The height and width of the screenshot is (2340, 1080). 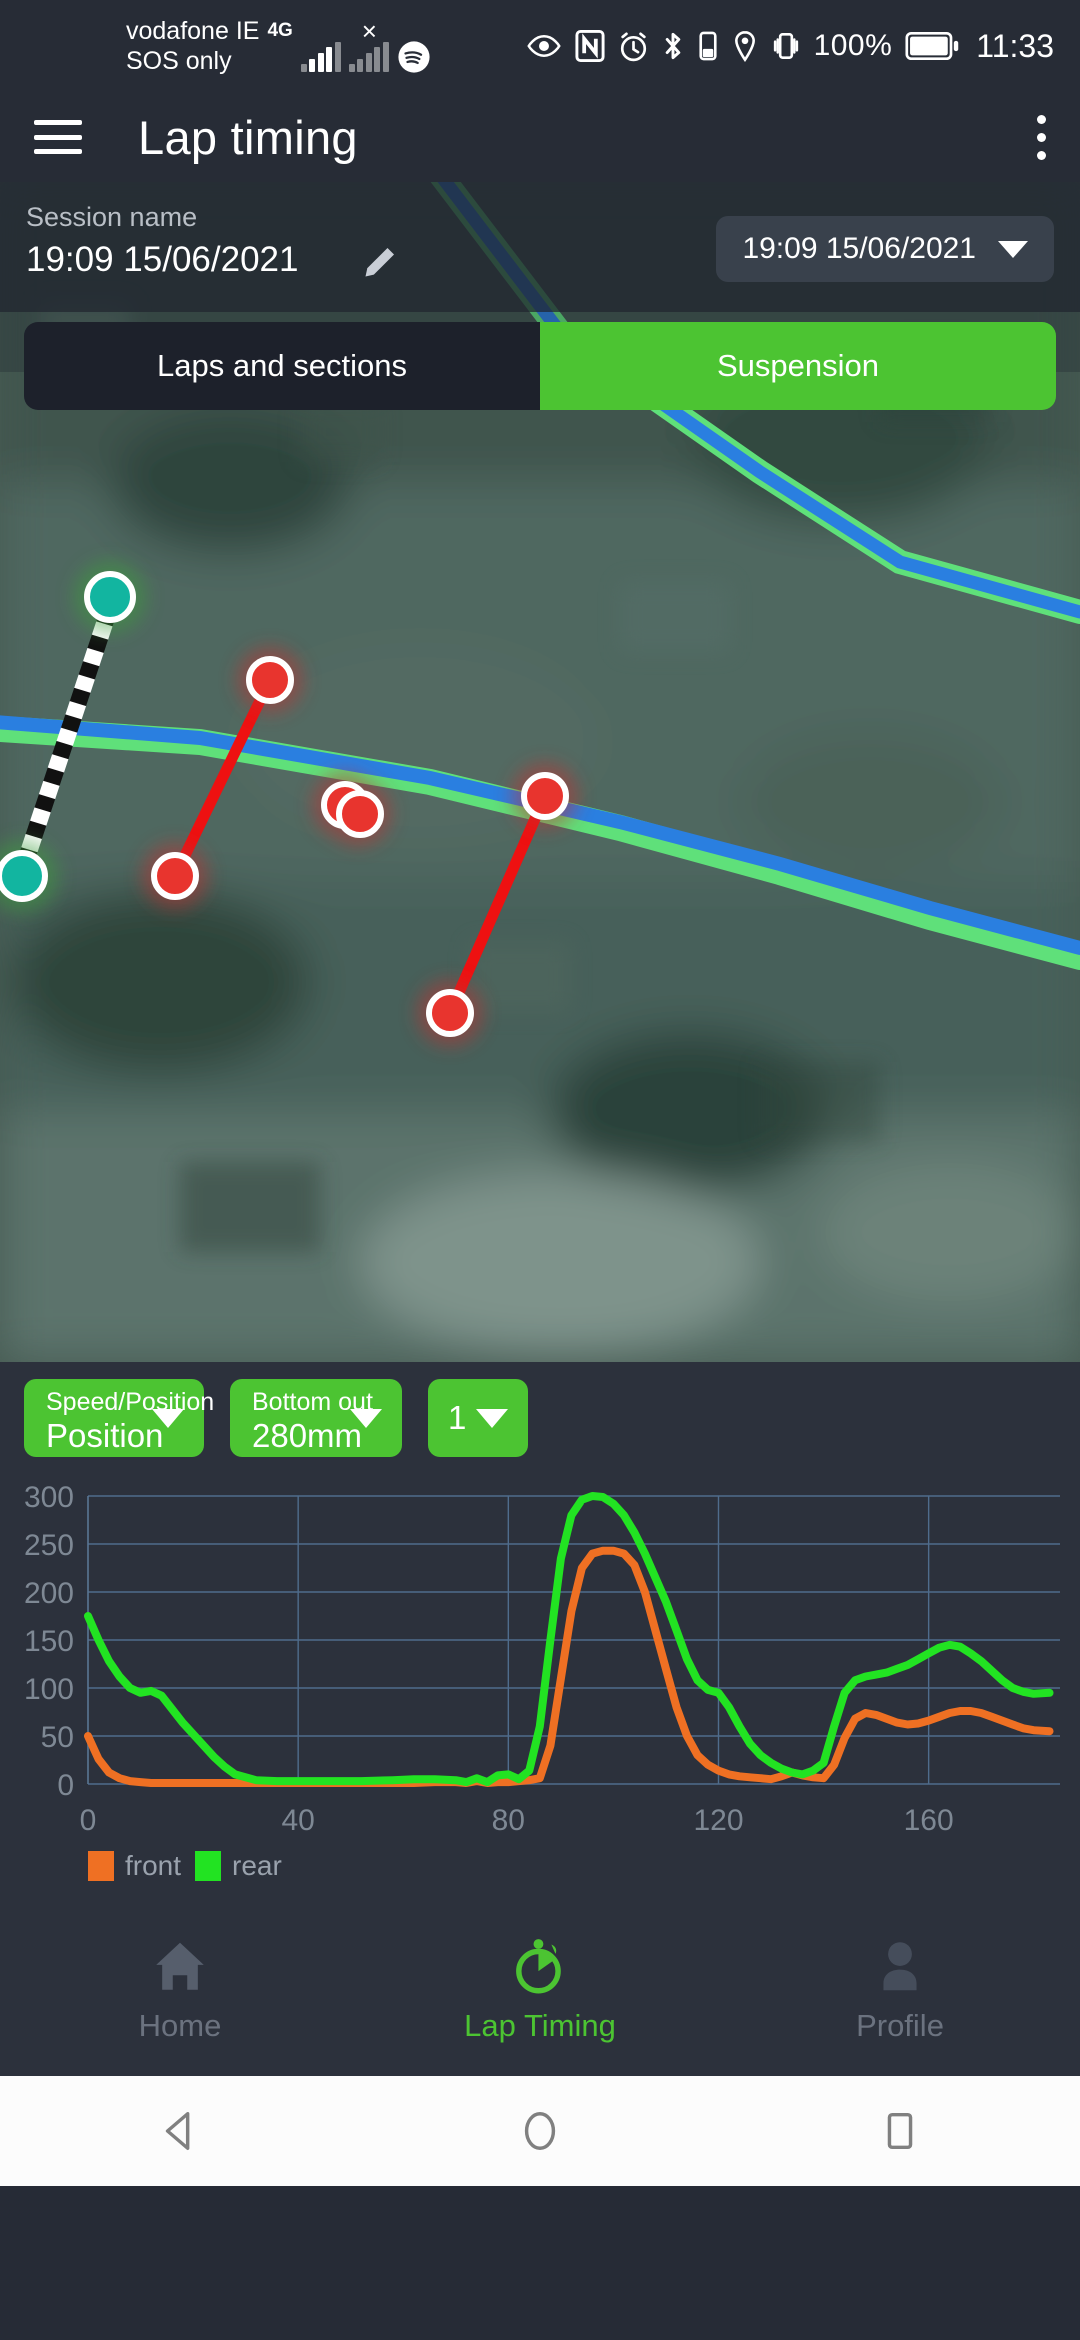 What do you see at coordinates (193, 31) in the screenshot?
I see `carrier-name: vodafone IE` at bounding box center [193, 31].